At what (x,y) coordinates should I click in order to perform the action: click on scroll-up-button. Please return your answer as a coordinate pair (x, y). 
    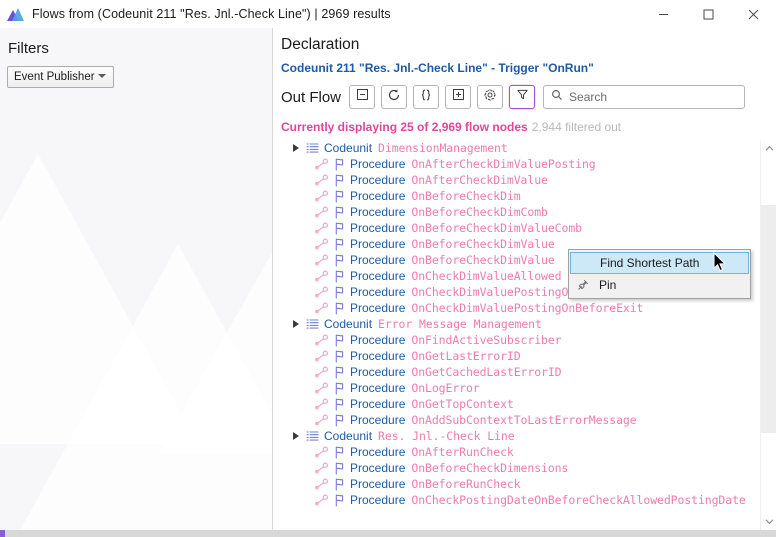
    Looking at the image, I should click on (768, 148).